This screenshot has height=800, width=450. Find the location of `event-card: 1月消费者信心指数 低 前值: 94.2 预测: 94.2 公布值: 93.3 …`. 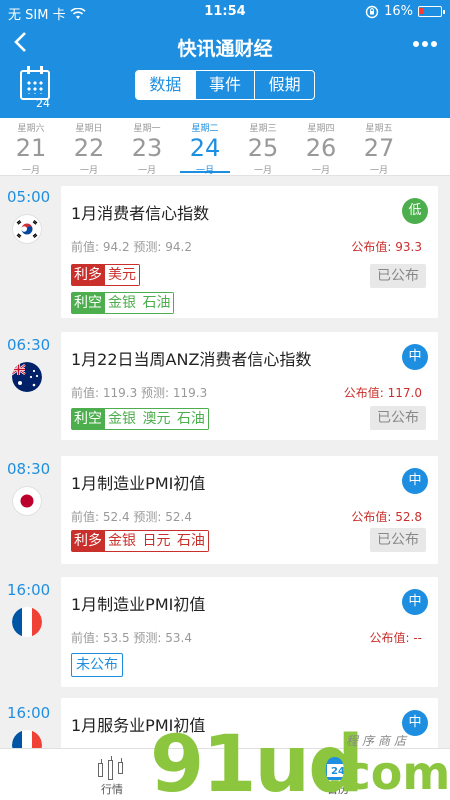

event-card: 1月消费者信心指数 低 前值: 94.2 预测: 94.2 公布值: 93.3 … is located at coordinates (249, 252).